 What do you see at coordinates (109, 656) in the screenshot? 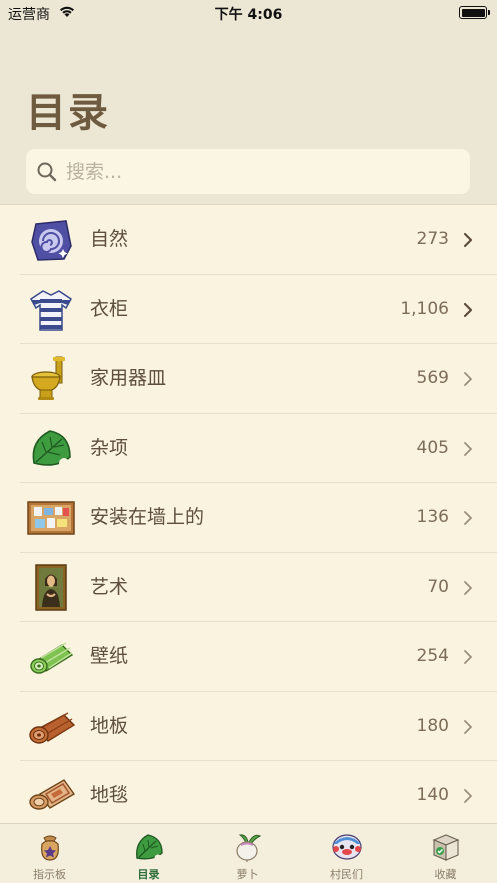
I see `category-label: 壁纸` at bounding box center [109, 656].